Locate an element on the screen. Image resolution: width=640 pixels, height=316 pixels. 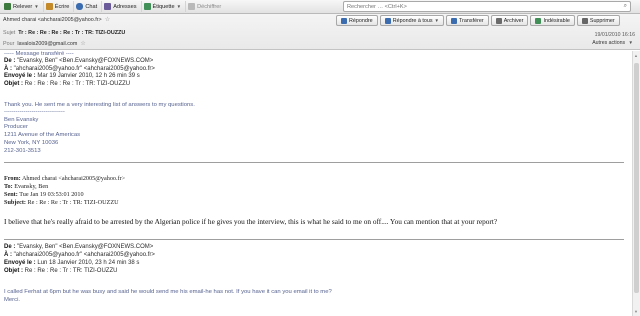
address-book-icon is located at coordinates (108, 6).